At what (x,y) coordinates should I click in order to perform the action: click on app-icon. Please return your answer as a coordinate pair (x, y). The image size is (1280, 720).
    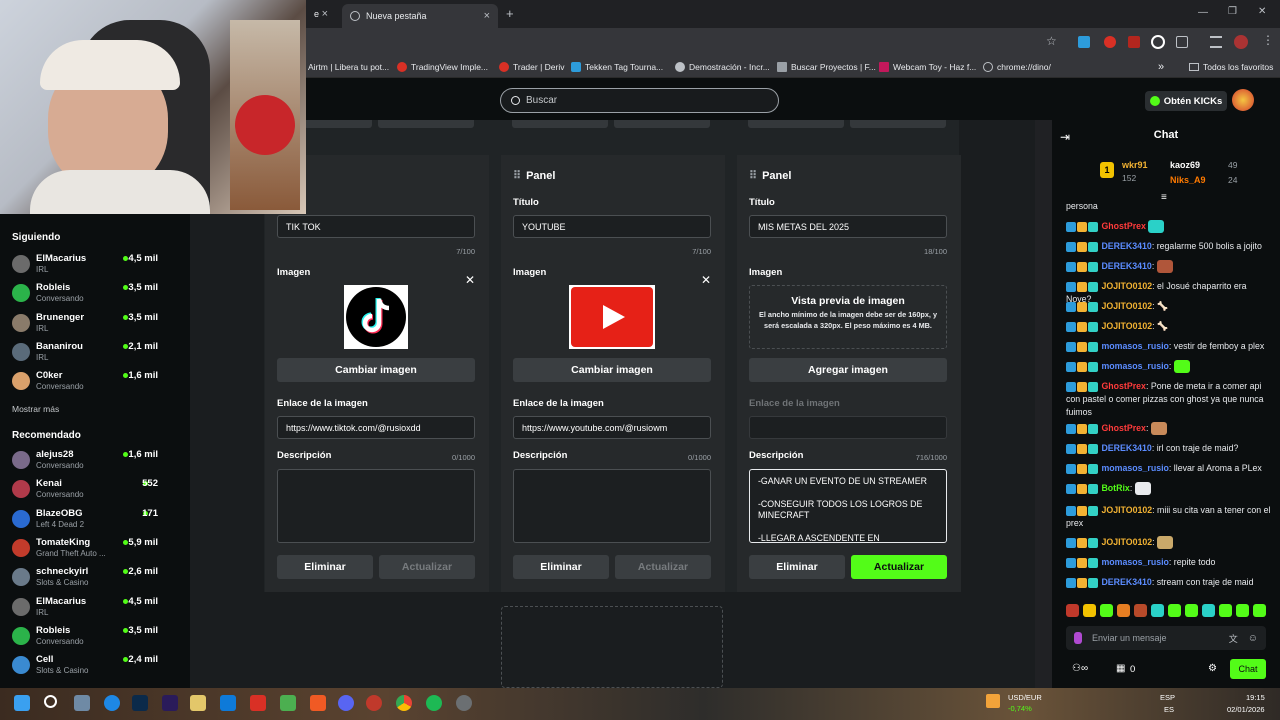
    Looking at the image, I should click on (374, 703).